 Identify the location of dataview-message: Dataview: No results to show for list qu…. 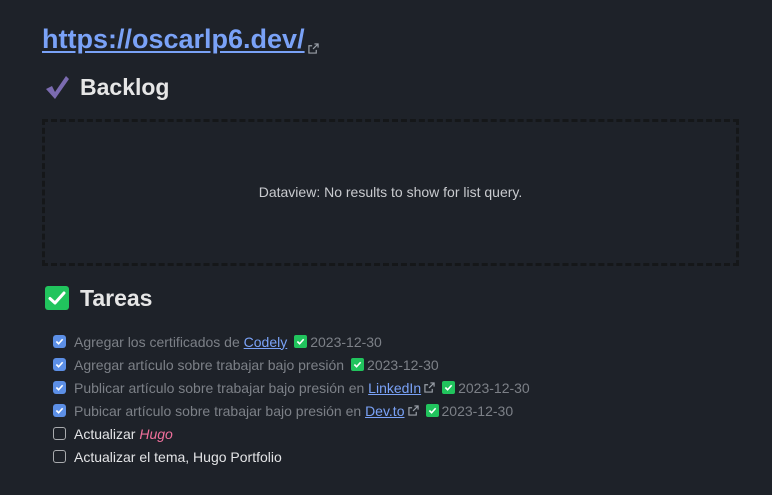
(390, 191).